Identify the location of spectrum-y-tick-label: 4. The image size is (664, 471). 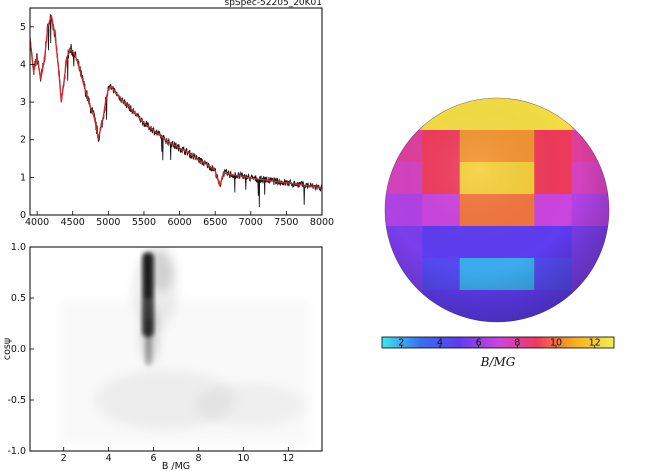
(23, 64).